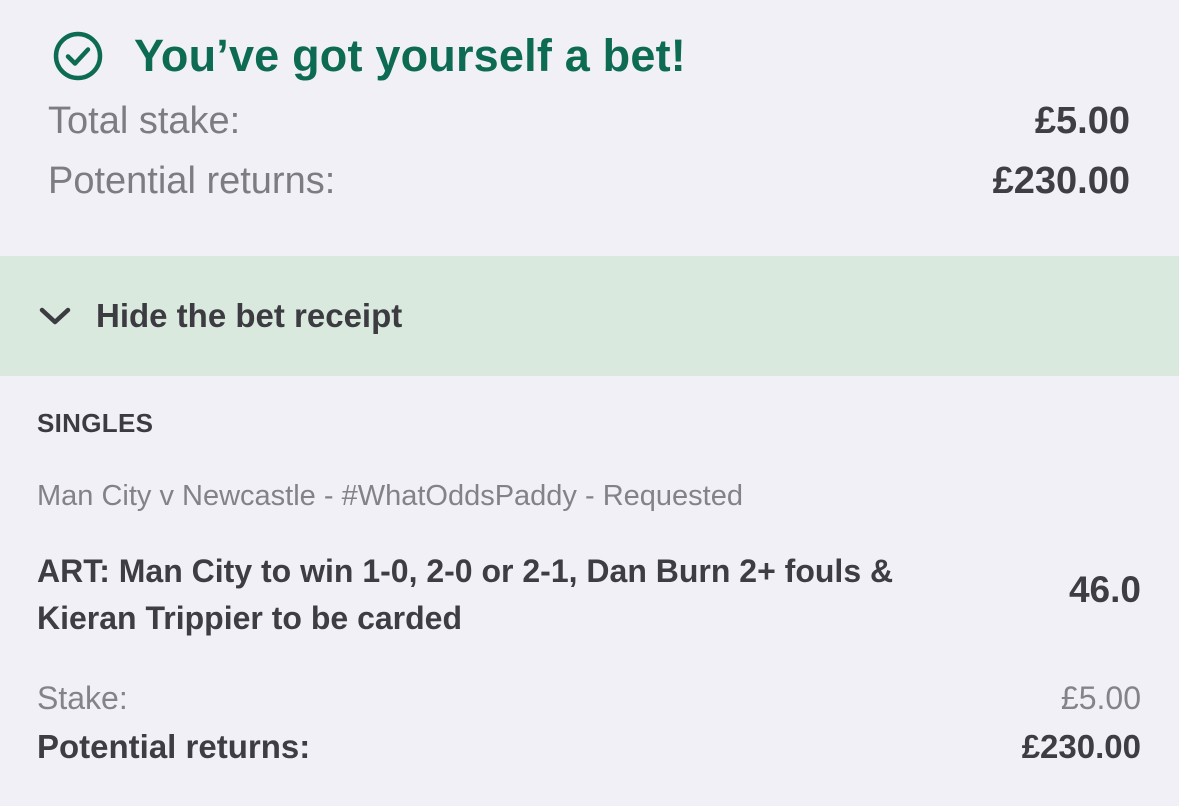 Image resolution: width=1179 pixels, height=806 pixels. I want to click on hide-receipt-label: Hide the bet receipt, so click(249, 315).